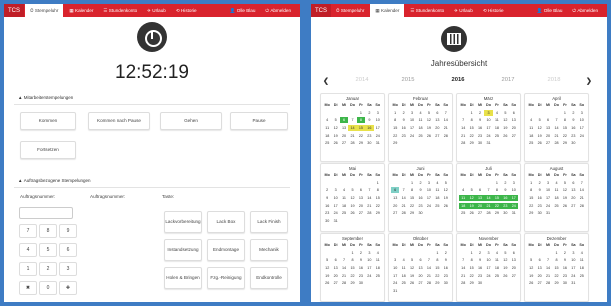 The image size is (611, 306). Describe the element at coordinates (269, 250) in the screenshot. I see `task-mechanik: Mechanik` at that location.